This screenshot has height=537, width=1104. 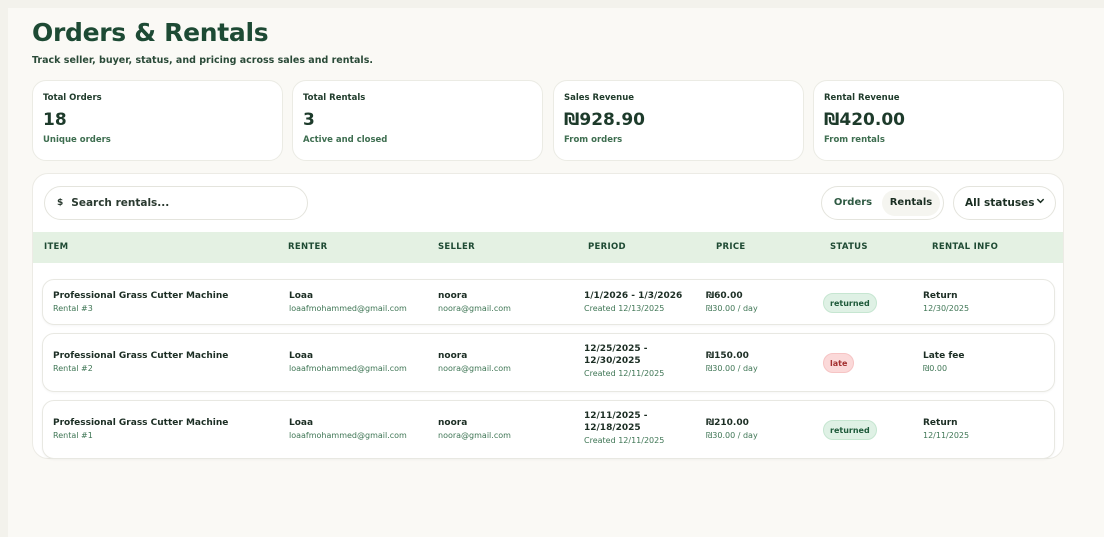 I want to click on stat-label: Rental Revenue, so click(x=862, y=98).